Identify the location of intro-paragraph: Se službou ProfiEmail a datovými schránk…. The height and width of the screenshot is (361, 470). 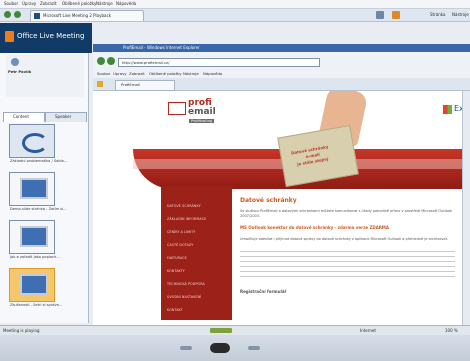
(346, 213).